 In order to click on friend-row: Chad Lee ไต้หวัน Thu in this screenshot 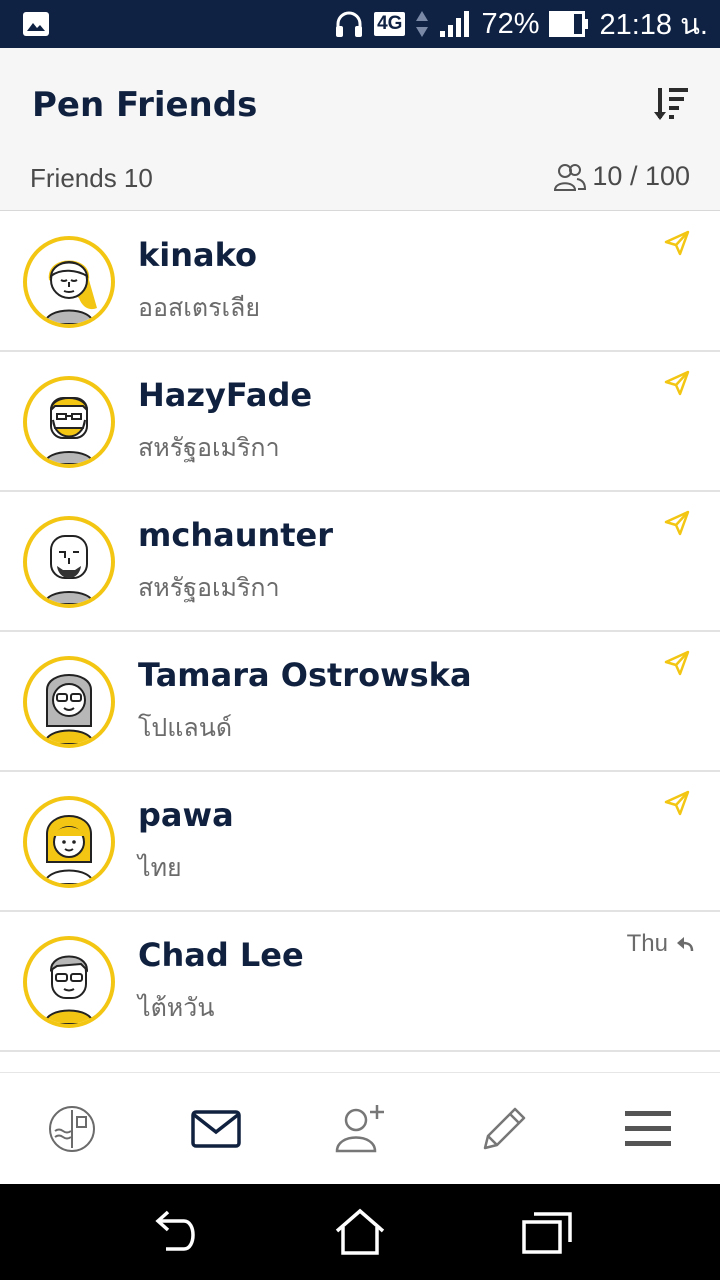, I will do `click(360, 982)`.